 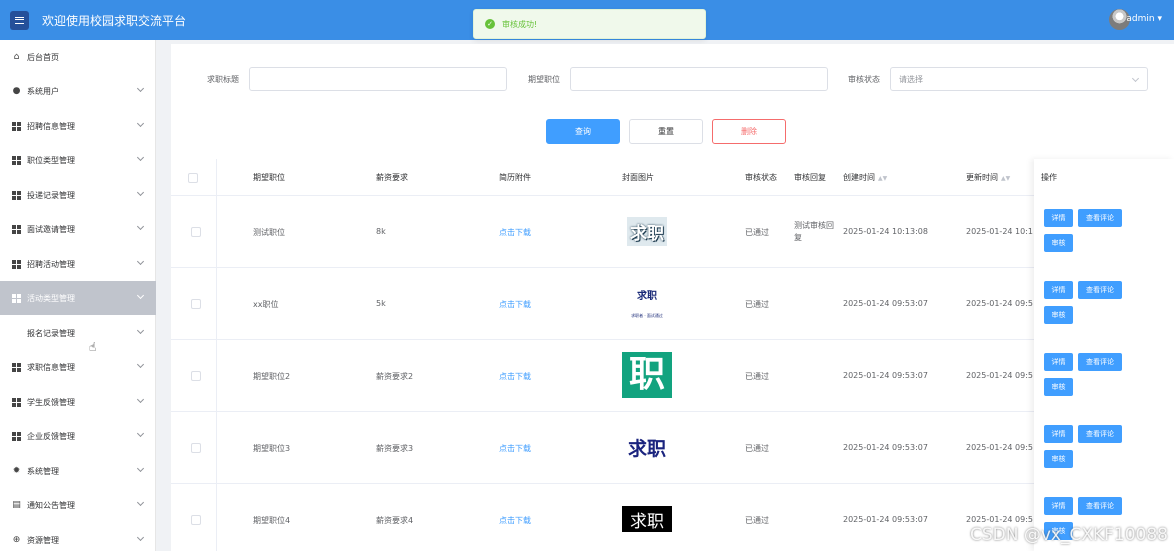 What do you see at coordinates (51, 160) in the screenshot?
I see `sidebar-item-label: 职位类型管理` at bounding box center [51, 160].